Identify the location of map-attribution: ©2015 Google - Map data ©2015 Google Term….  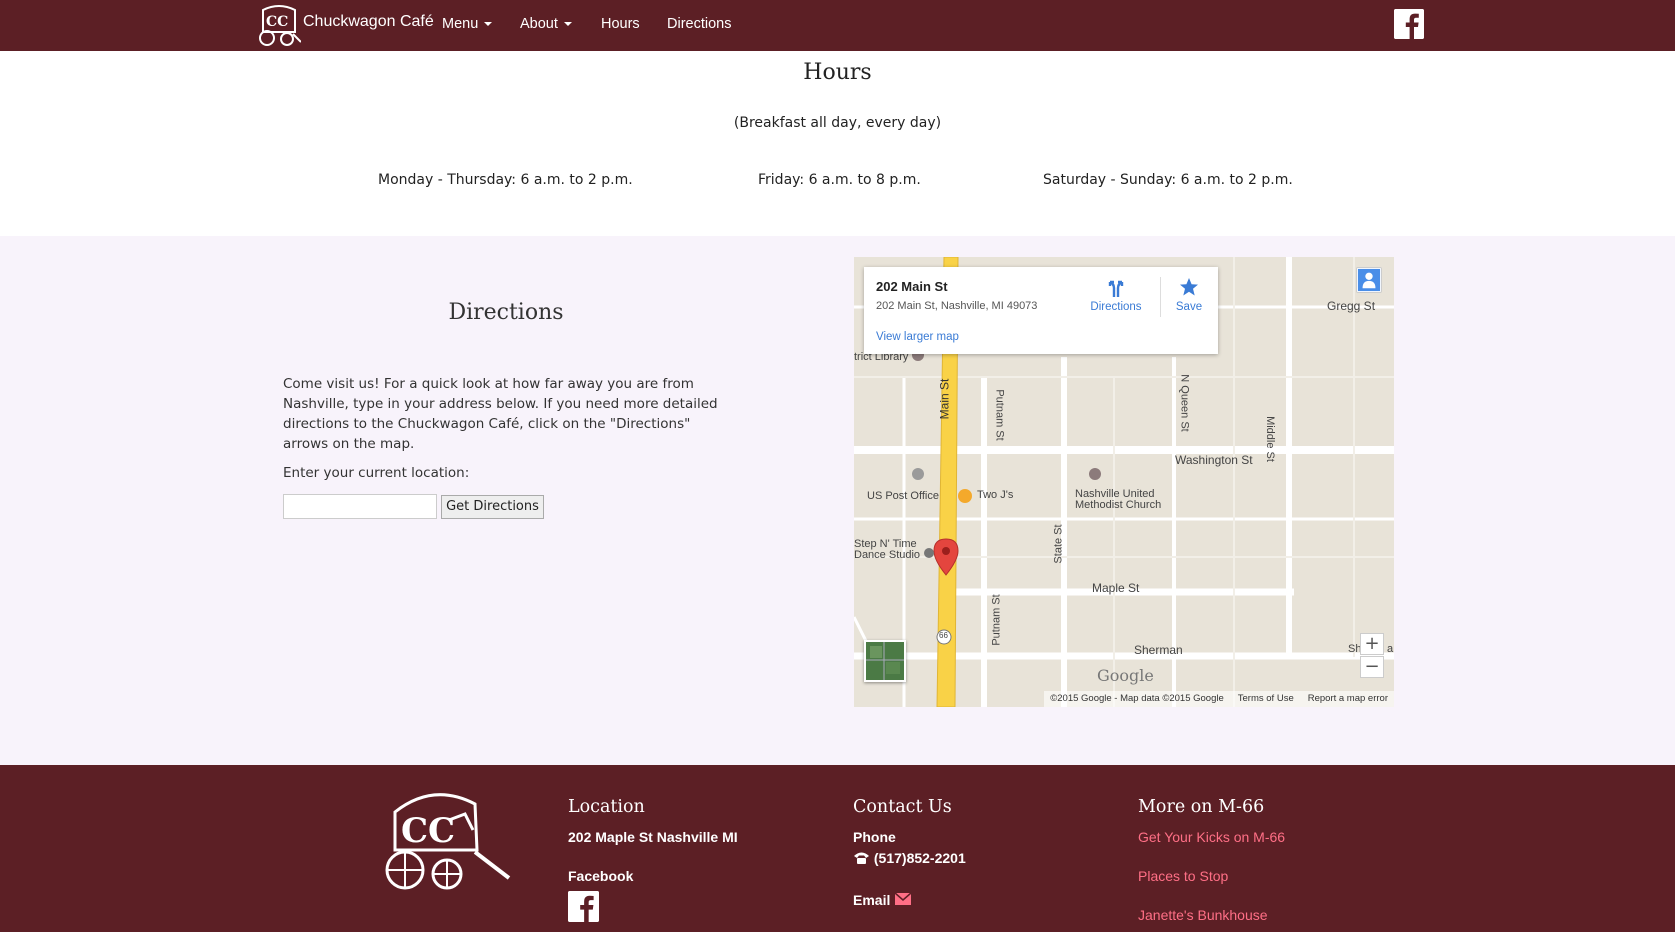
(1219, 699).